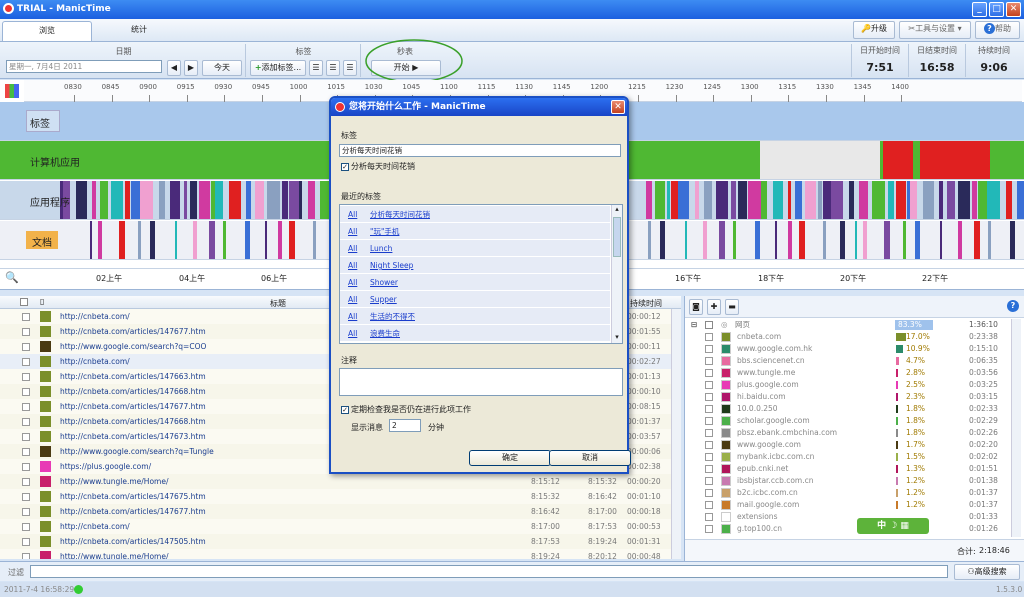 This screenshot has width=1024, height=597. I want to click on list-item: hi.baidu.com 2.3% 0:03:15, so click(850, 397).